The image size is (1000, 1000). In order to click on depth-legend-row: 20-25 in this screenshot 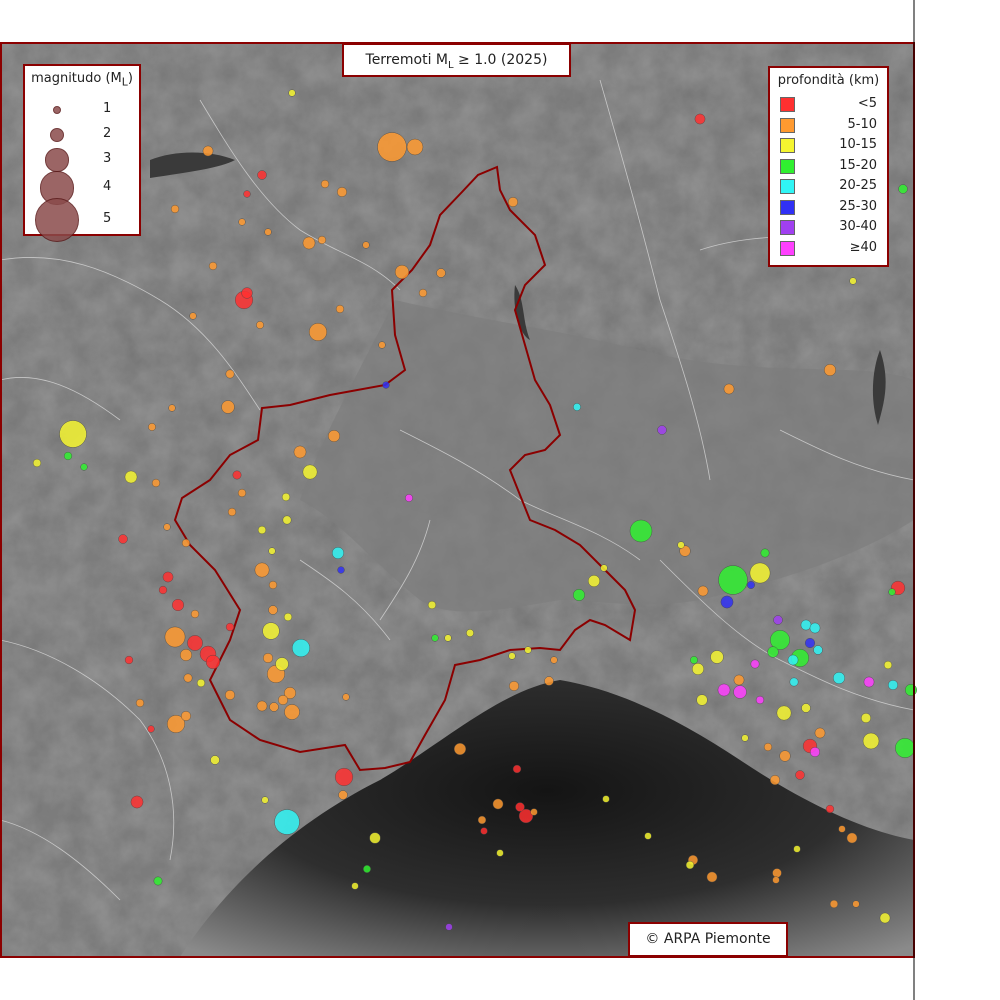, I will do `click(830, 187)`.